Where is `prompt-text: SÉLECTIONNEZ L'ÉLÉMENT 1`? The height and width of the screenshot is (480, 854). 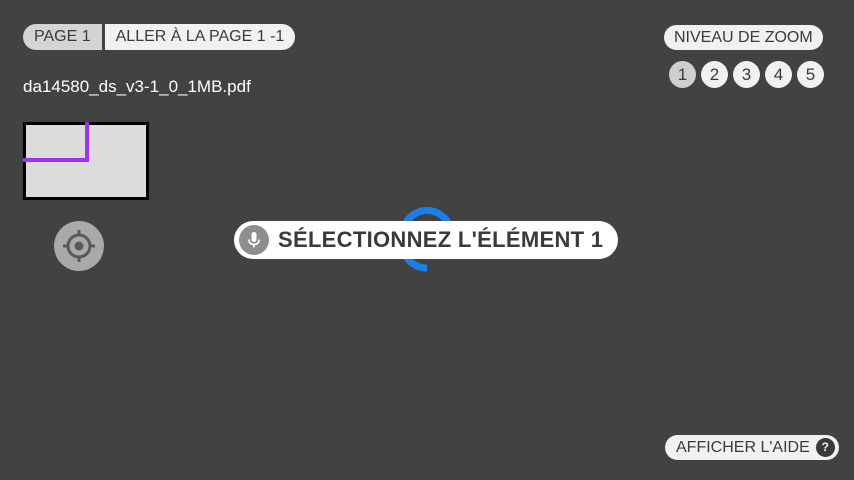
prompt-text: SÉLECTIONNEZ L'ÉLÉMENT 1 is located at coordinates (441, 239).